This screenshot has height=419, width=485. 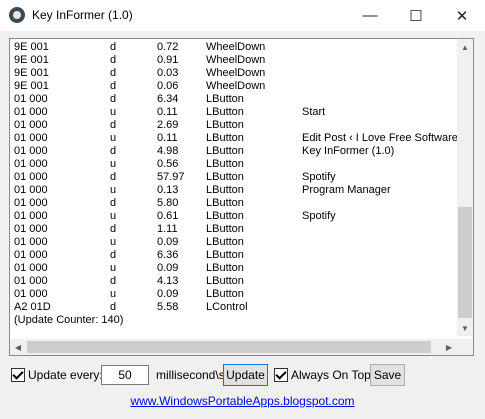 What do you see at coordinates (242, 401) in the screenshot?
I see `website-link: www.WindowsPortableApps.blogspot.com` at bounding box center [242, 401].